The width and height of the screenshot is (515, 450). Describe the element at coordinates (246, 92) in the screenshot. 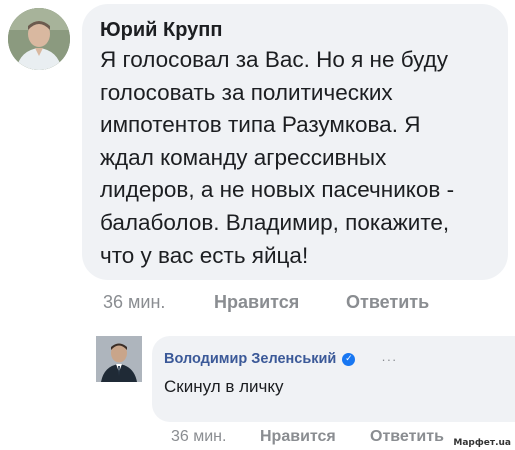

I see `comment-text-line: голосовать за политических` at that location.